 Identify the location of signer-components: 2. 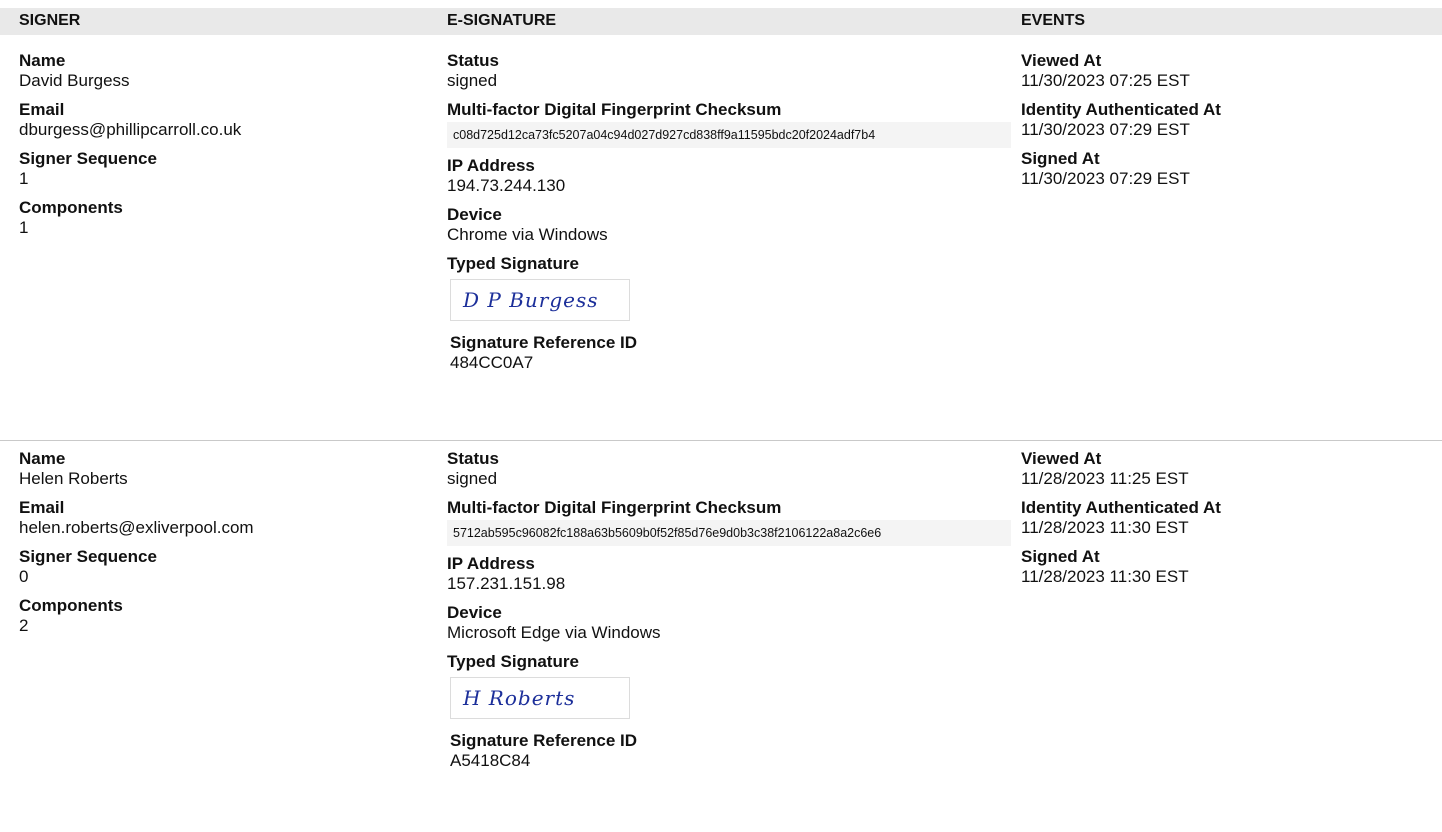
(24, 625).